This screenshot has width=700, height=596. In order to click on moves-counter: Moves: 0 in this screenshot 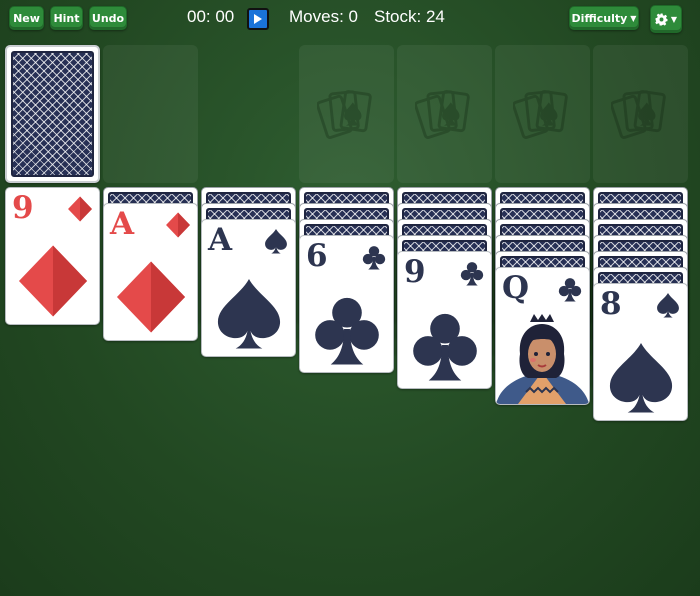, I will do `click(323, 16)`.